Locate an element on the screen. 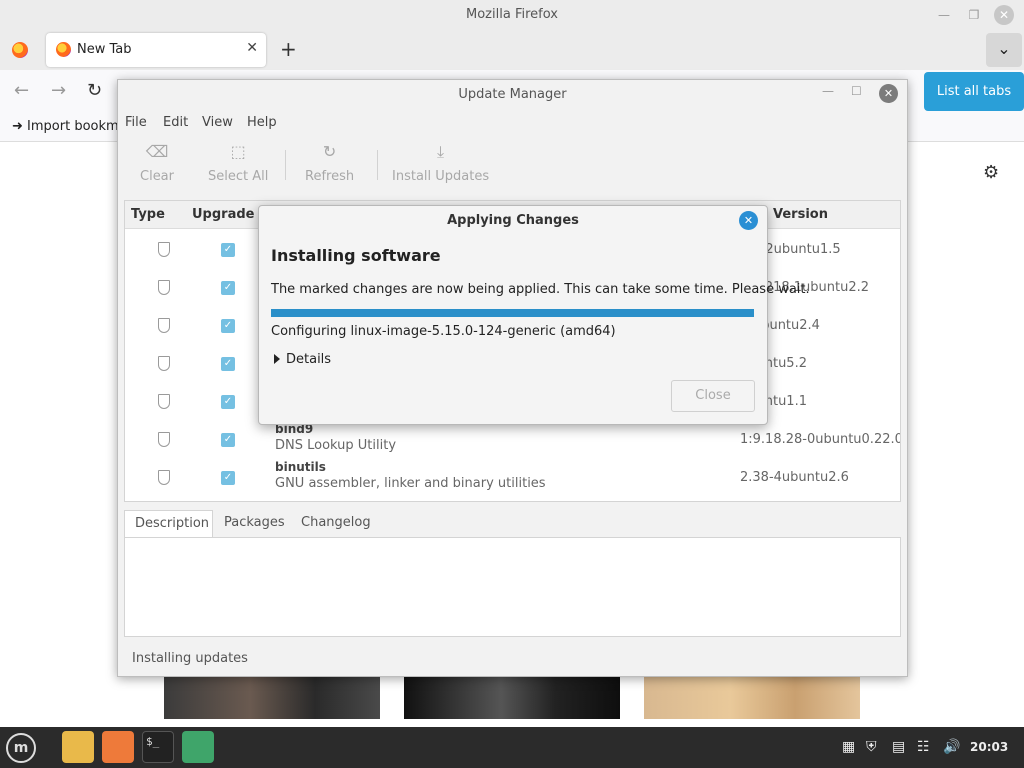  tab-close-icon: ✕ is located at coordinates (252, 48).